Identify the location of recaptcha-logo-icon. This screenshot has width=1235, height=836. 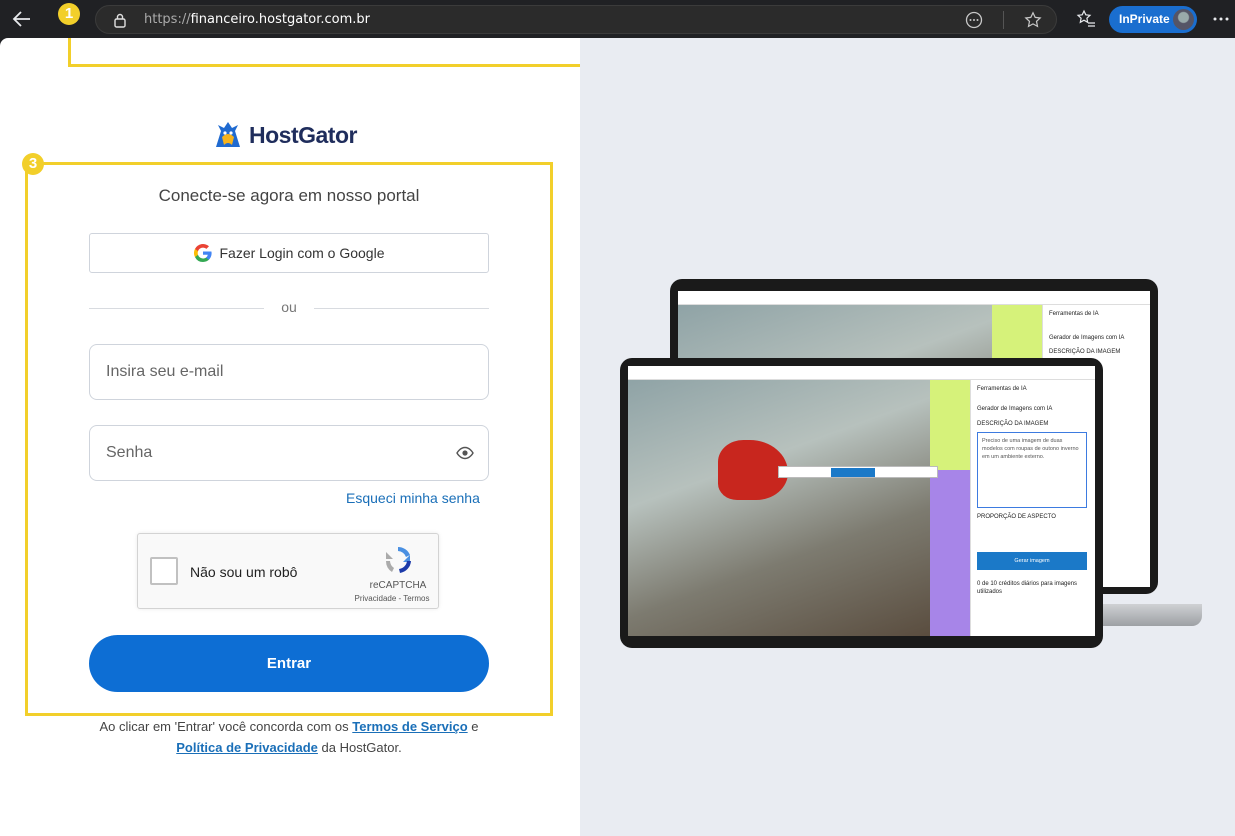
(398, 560).